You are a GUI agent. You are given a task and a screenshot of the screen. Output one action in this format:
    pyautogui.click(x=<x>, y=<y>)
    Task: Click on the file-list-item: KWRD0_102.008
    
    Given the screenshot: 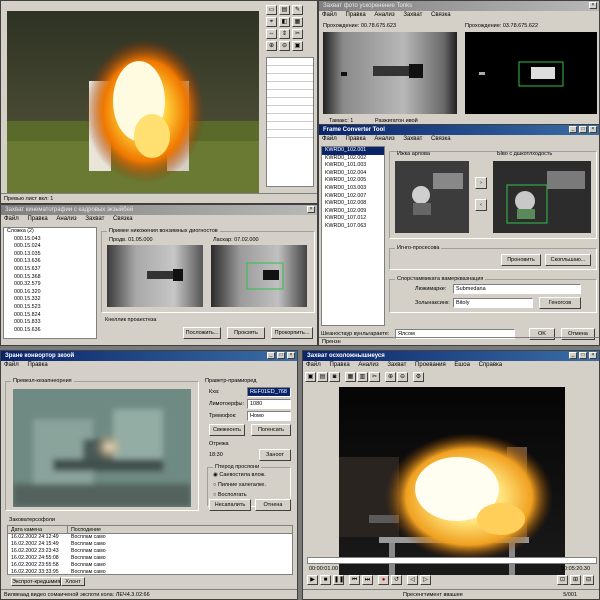 What is the action you would take?
    pyautogui.click(x=353, y=204)
    